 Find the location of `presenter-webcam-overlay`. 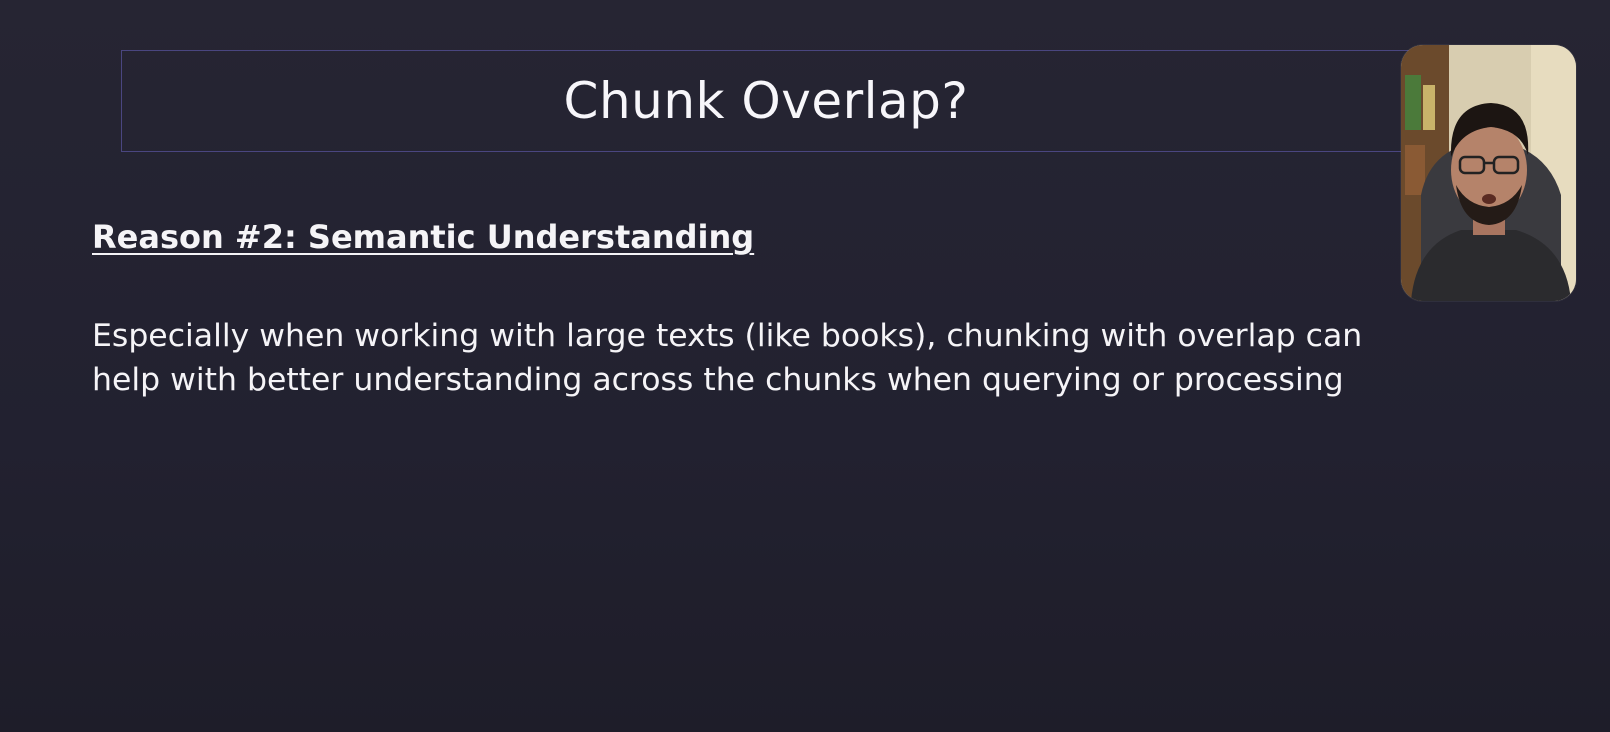

presenter-webcam-overlay is located at coordinates (1488, 173).